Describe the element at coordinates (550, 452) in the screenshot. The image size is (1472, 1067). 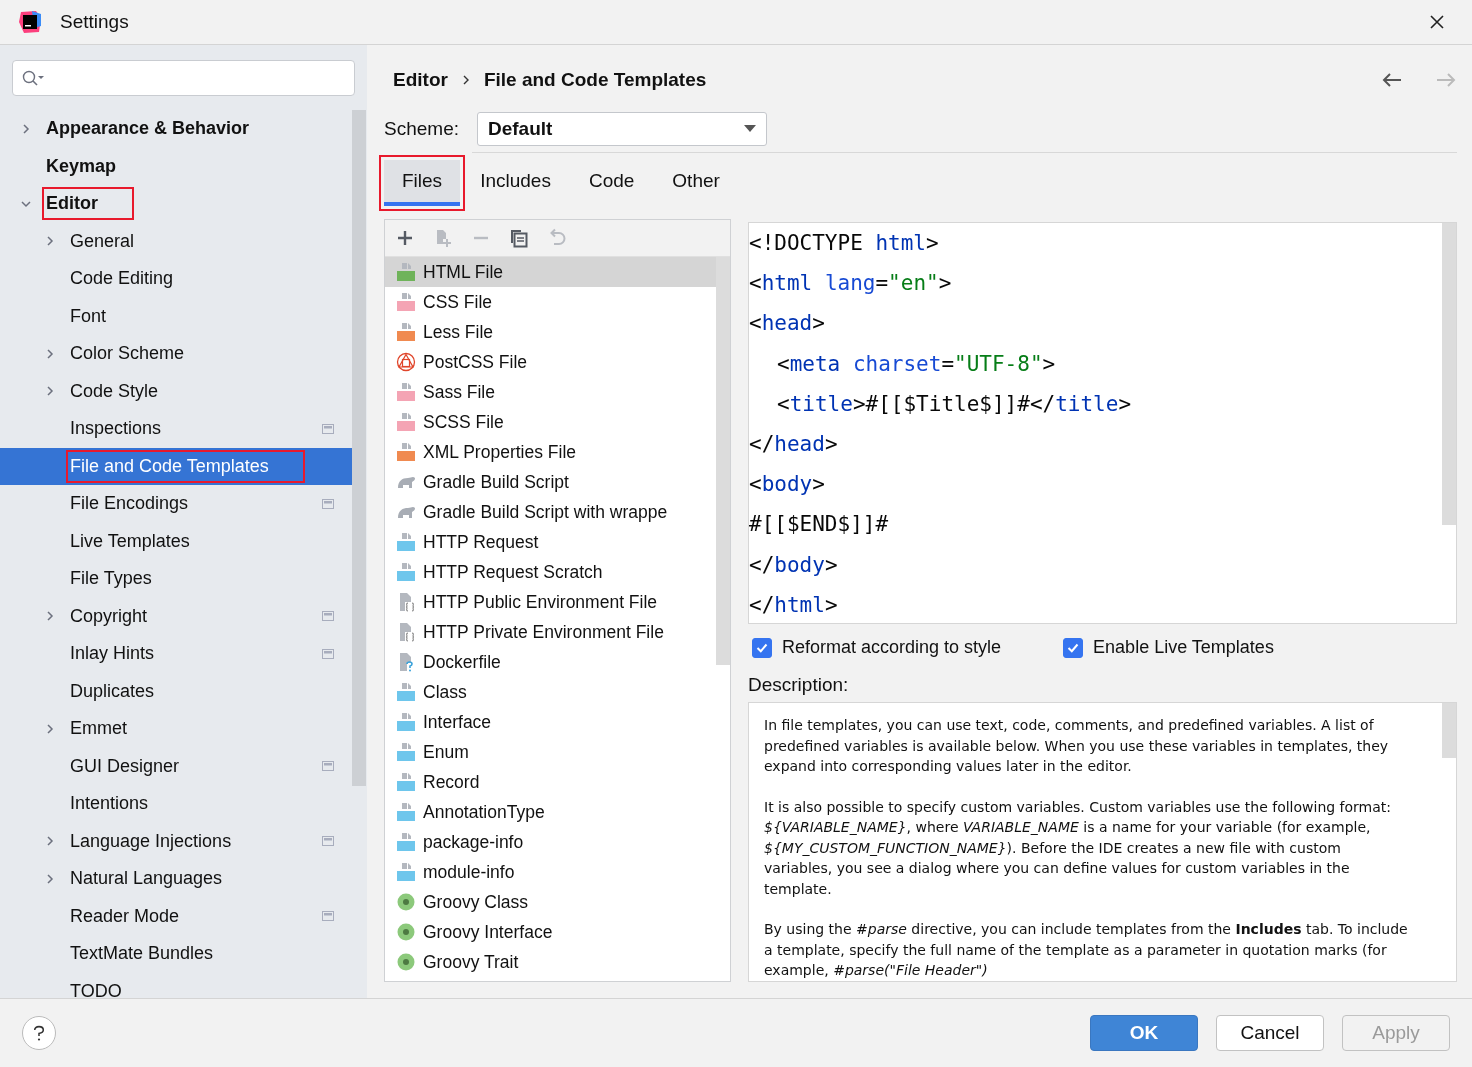
I see `template-item: XML Properties File` at that location.